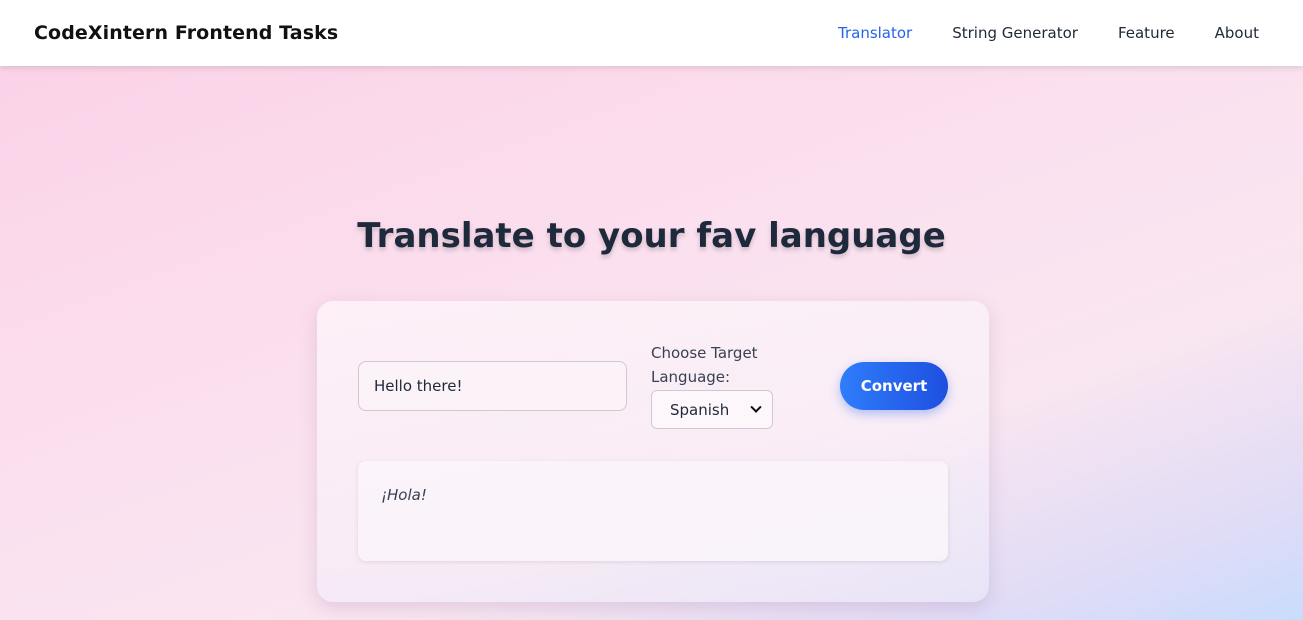 This screenshot has width=1303, height=620. Describe the element at coordinates (1237, 33) in the screenshot. I see `nav-link-about: About` at that location.